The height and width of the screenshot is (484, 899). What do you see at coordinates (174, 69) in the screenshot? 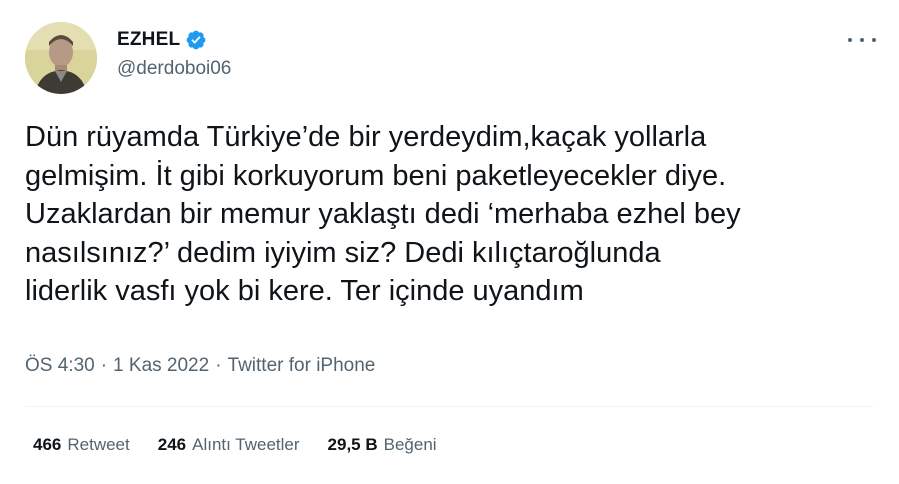
I see `author-handle: @derdoboi06` at bounding box center [174, 69].